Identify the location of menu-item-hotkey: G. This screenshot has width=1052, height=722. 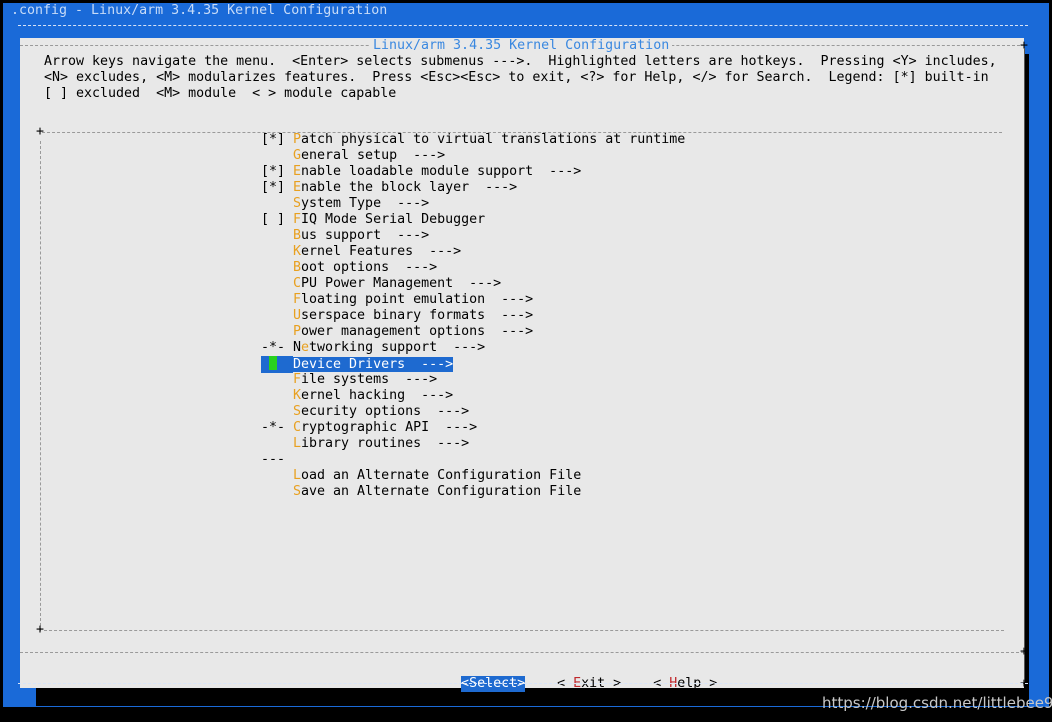
(297, 155).